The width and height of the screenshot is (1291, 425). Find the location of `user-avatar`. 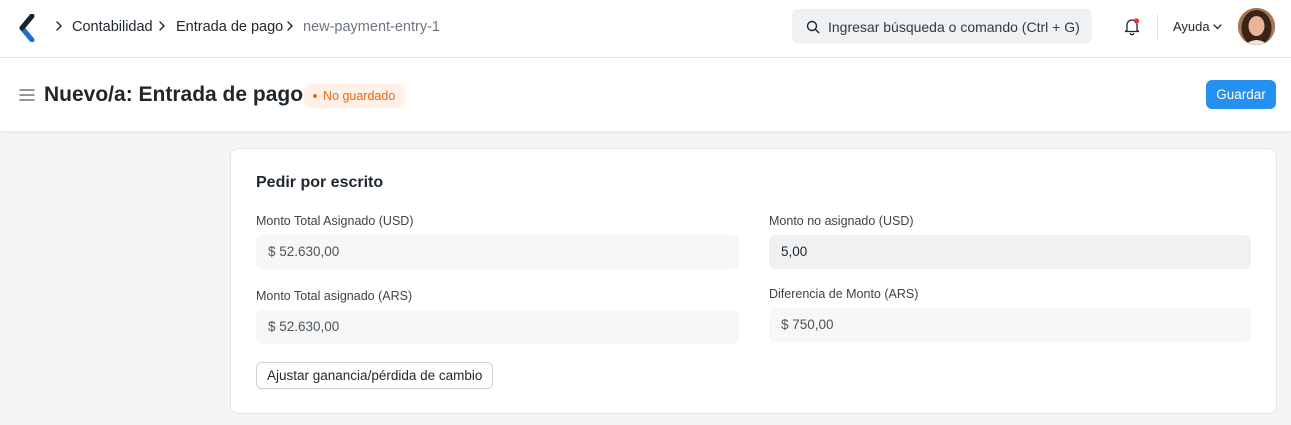

user-avatar is located at coordinates (1256, 26).